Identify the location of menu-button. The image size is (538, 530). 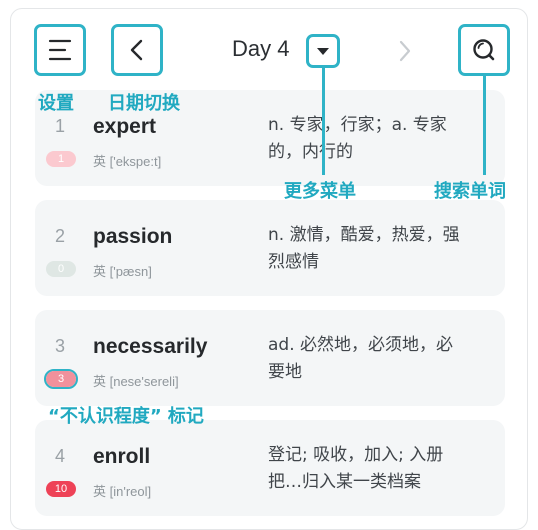
(60, 50).